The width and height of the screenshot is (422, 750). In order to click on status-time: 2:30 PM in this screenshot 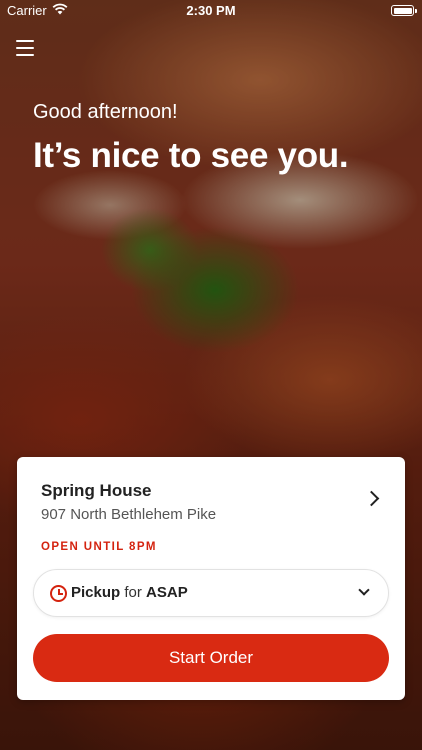, I will do `click(211, 10)`.